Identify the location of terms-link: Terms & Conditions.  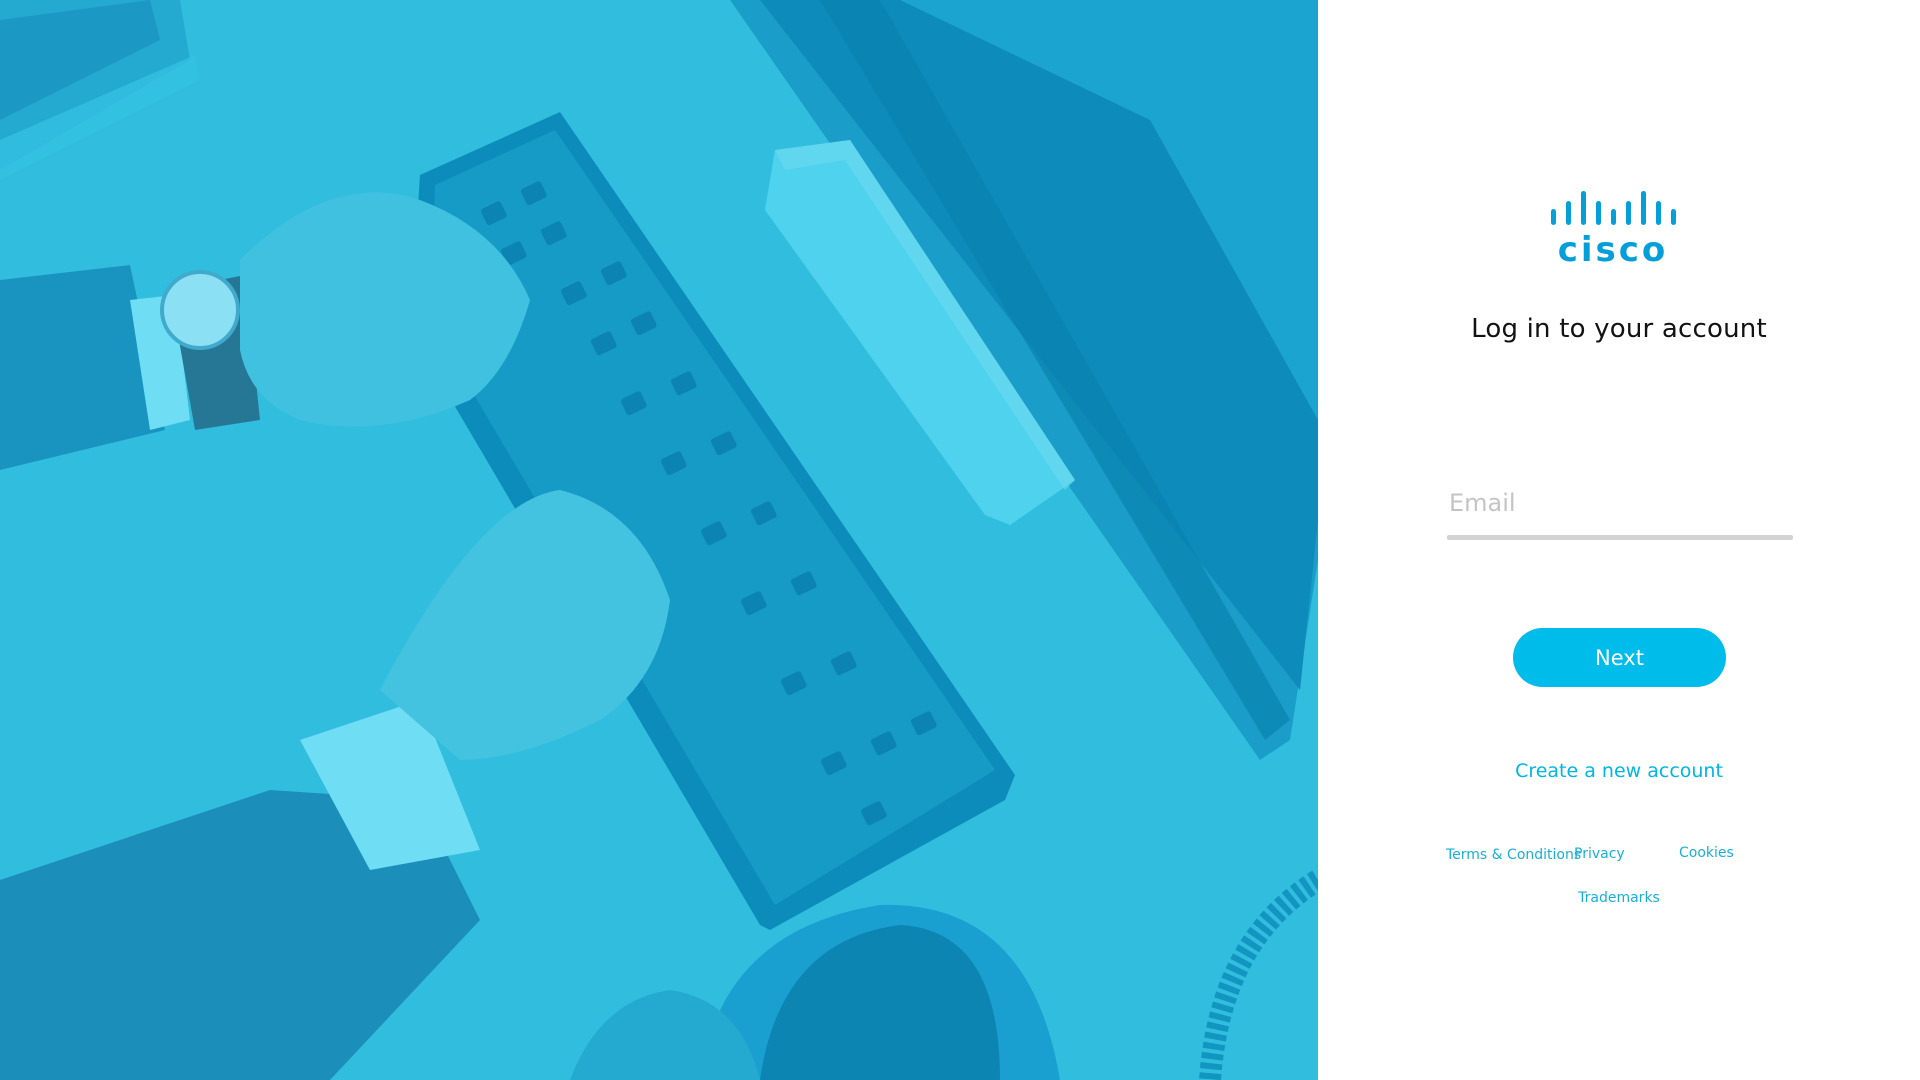
(1513, 855).